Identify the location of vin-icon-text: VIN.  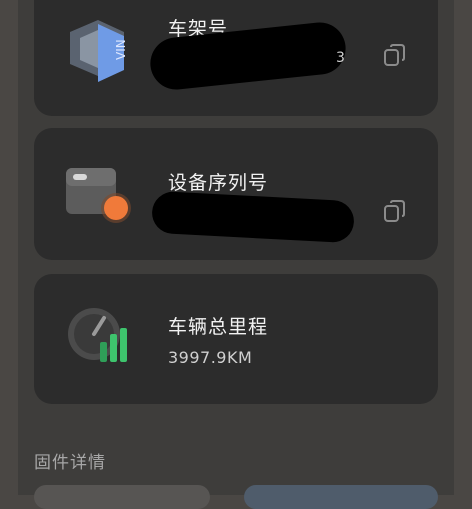
(121, 49).